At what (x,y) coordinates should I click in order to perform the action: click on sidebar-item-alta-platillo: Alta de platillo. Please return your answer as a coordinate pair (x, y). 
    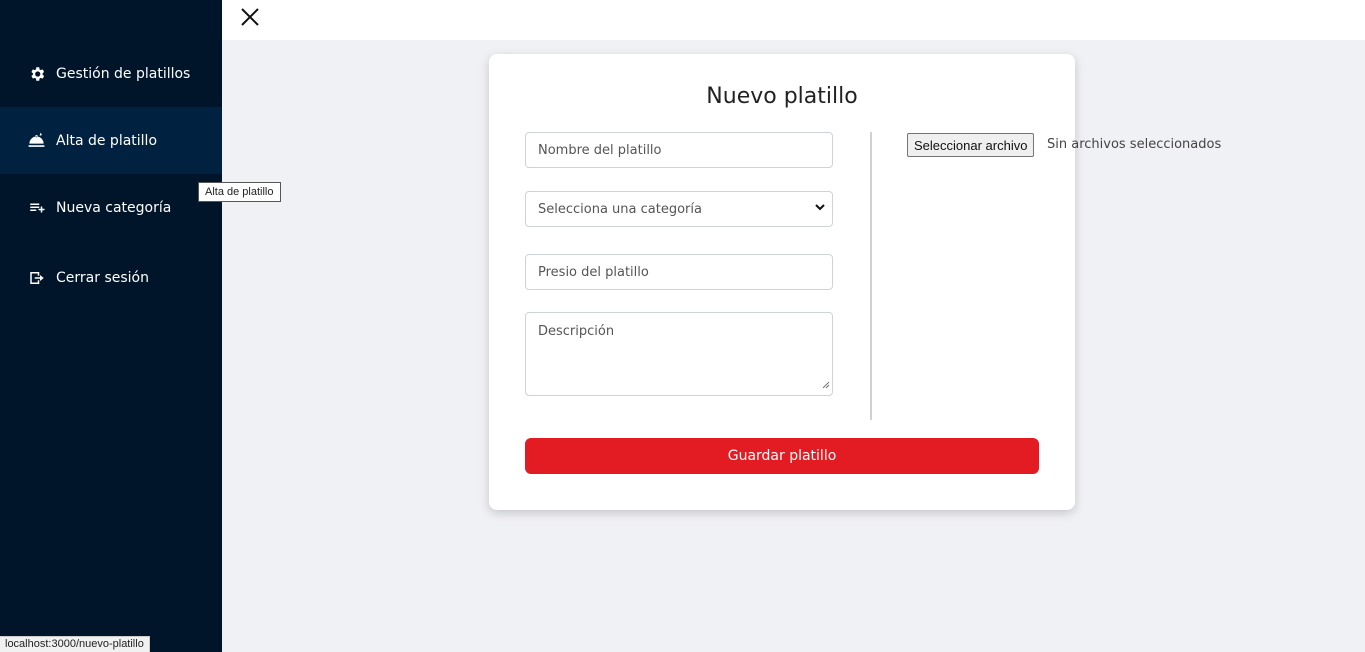
    Looking at the image, I should click on (111, 140).